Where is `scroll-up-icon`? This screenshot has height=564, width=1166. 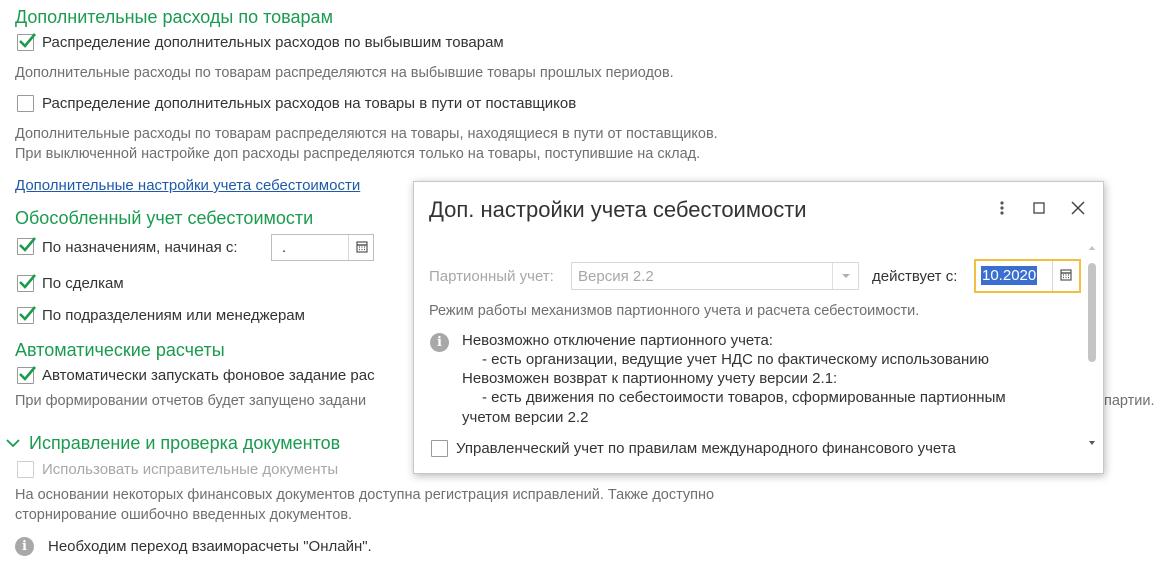 scroll-up-icon is located at coordinates (1092, 248).